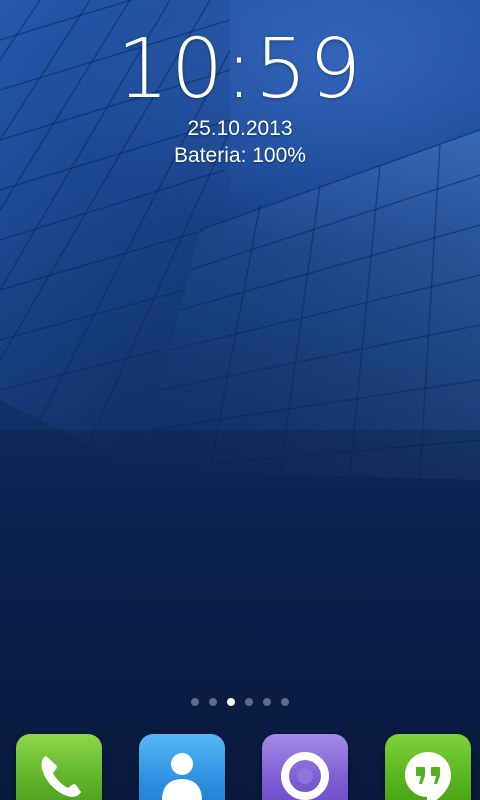  What do you see at coordinates (240, 128) in the screenshot?
I see `clock-date: 25.10.2013` at bounding box center [240, 128].